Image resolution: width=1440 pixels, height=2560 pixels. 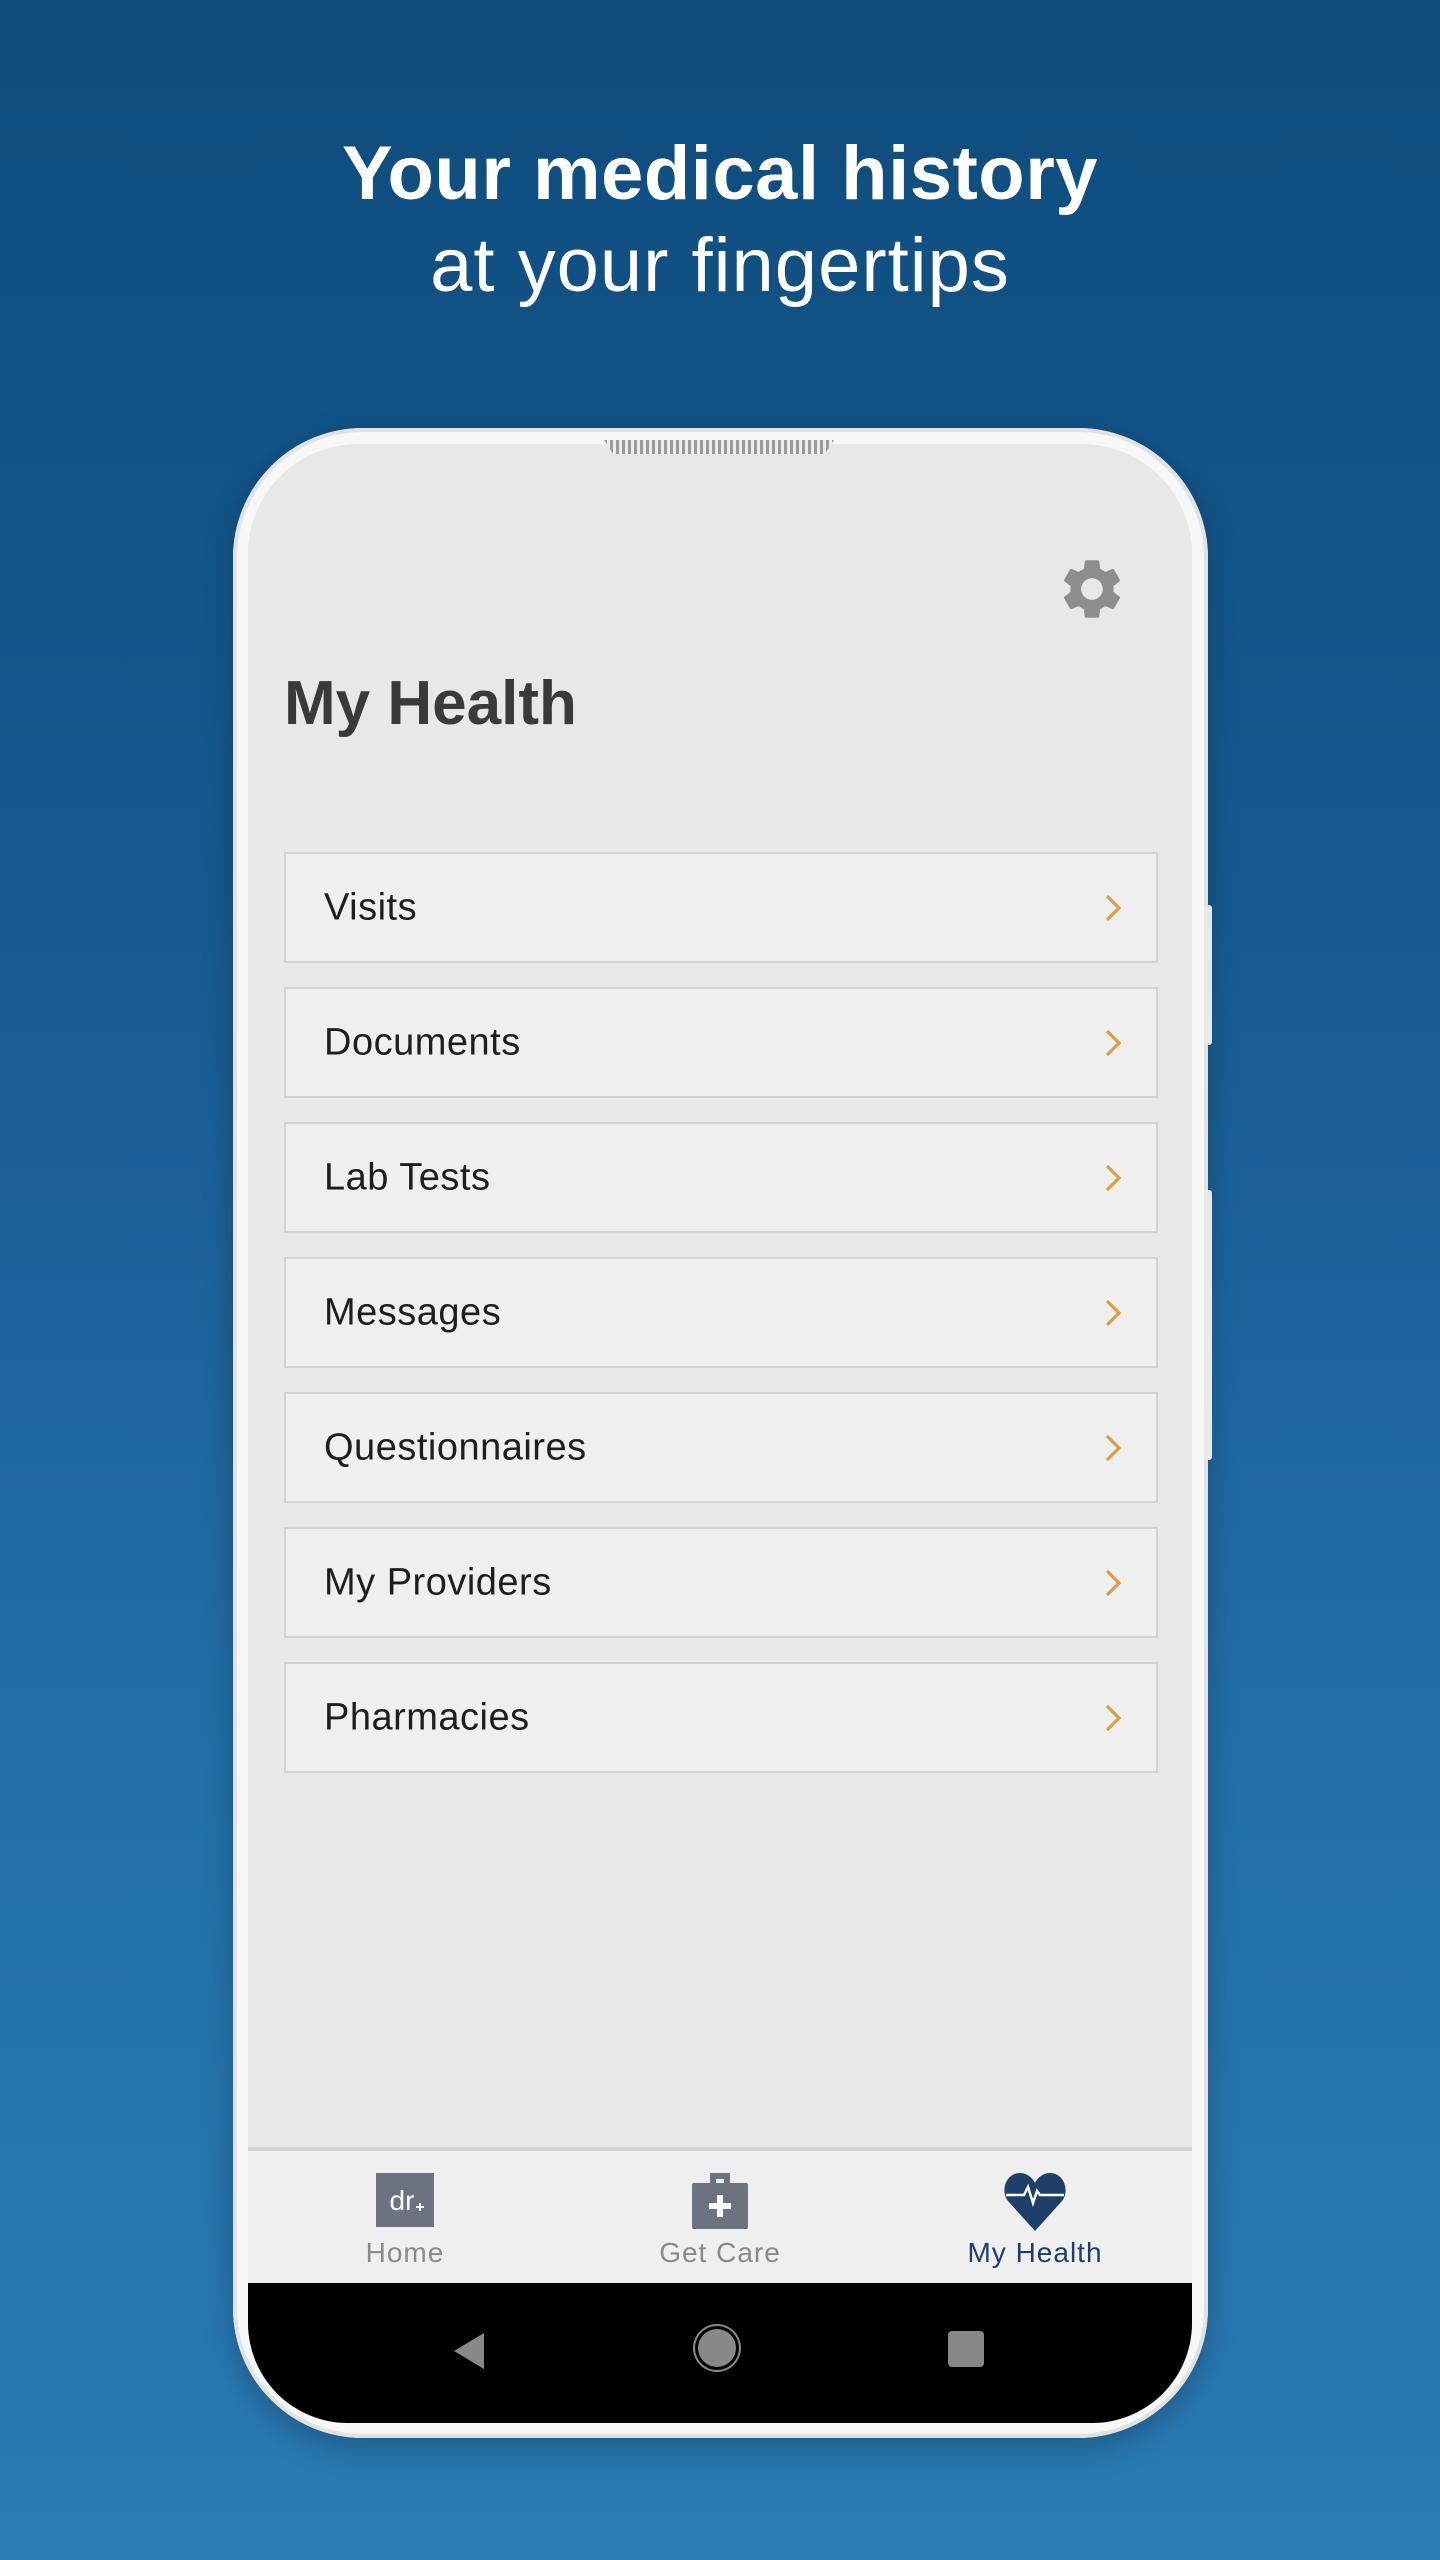 I want to click on bottom-nav: dr Home Get Care My Health, so click(x=720, y=2217).